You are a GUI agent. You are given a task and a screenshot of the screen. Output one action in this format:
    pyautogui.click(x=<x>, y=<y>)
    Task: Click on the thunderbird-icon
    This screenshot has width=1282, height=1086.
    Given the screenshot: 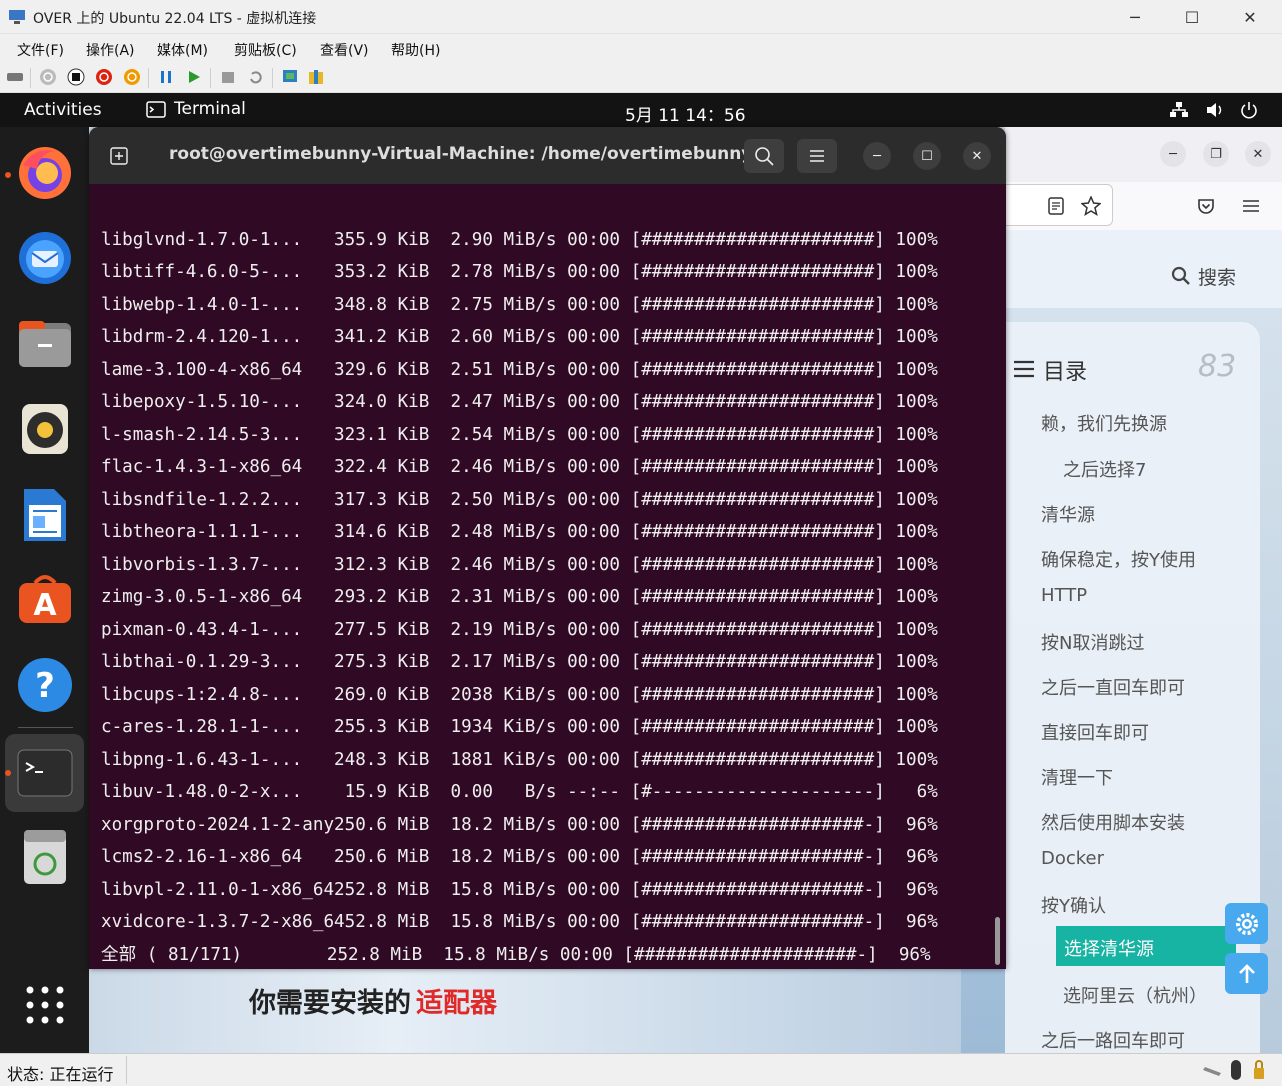 What is the action you would take?
    pyautogui.click(x=45, y=257)
    